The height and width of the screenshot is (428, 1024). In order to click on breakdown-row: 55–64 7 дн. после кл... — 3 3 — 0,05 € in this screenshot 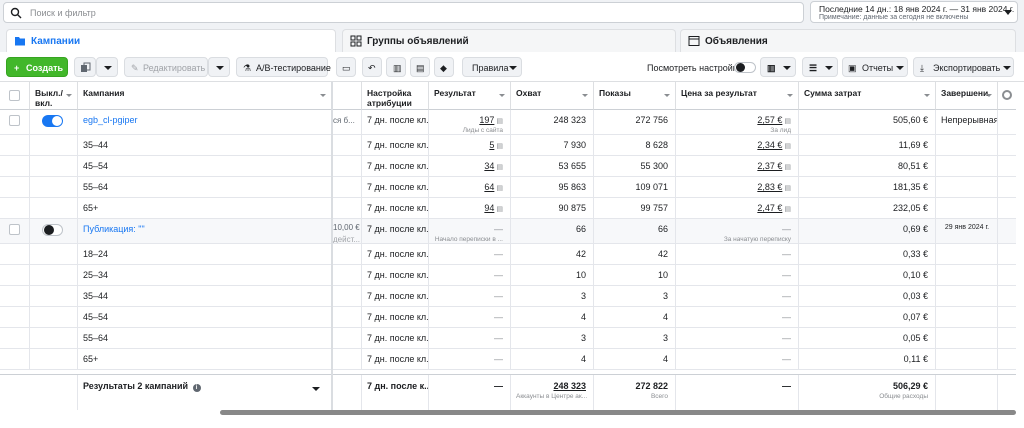, I will do `click(508, 338)`.